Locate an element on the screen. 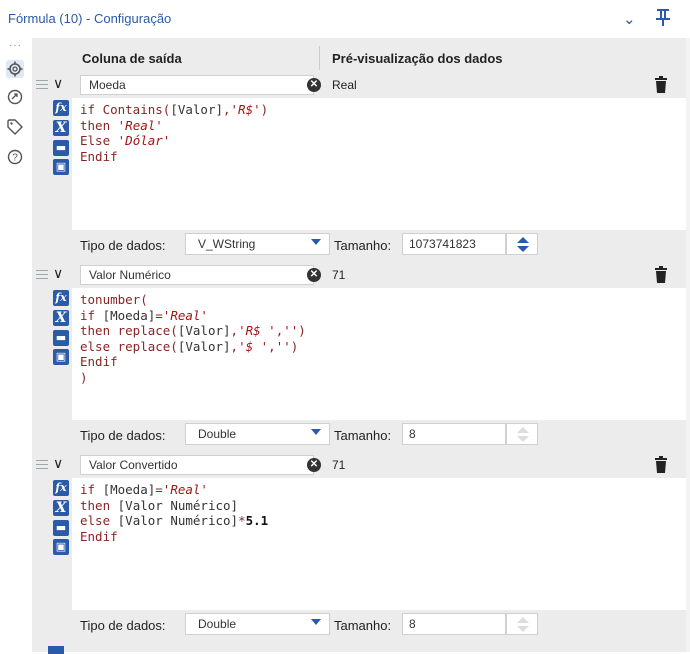 This screenshot has width=690, height=654. data-type-select: V_WString is located at coordinates (257, 244).